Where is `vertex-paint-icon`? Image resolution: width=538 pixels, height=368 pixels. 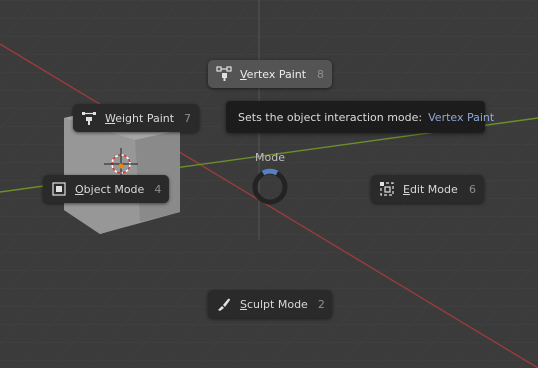 vertex-paint-icon is located at coordinates (224, 73).